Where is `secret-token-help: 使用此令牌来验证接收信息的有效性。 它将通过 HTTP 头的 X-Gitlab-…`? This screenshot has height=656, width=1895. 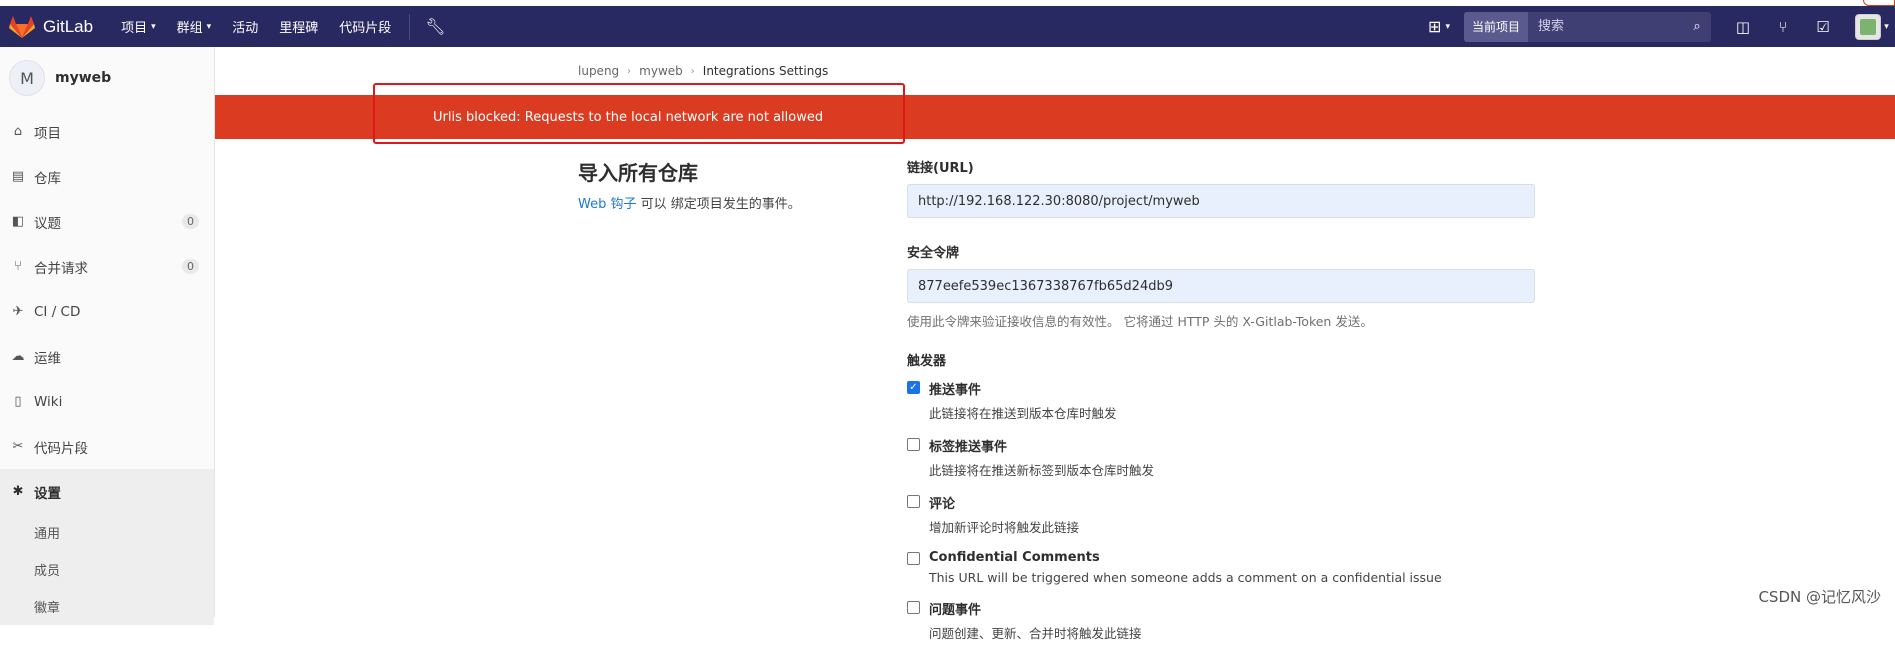 secret-token-help: 使用此令牌来验证接收信息的有效性。 它将通过 HTTP 头的 X-Gitlab-… is located at coordinates (1222, 320).